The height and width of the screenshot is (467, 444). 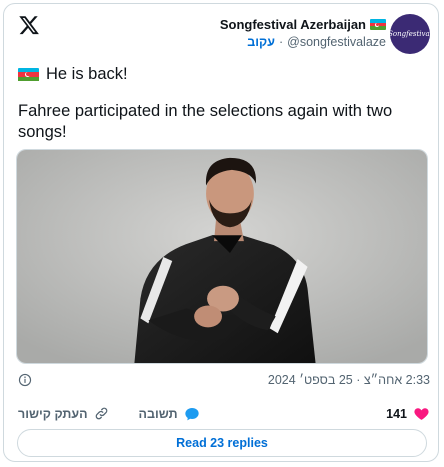 I want to click on link-icon, so click(x=101, y=413).